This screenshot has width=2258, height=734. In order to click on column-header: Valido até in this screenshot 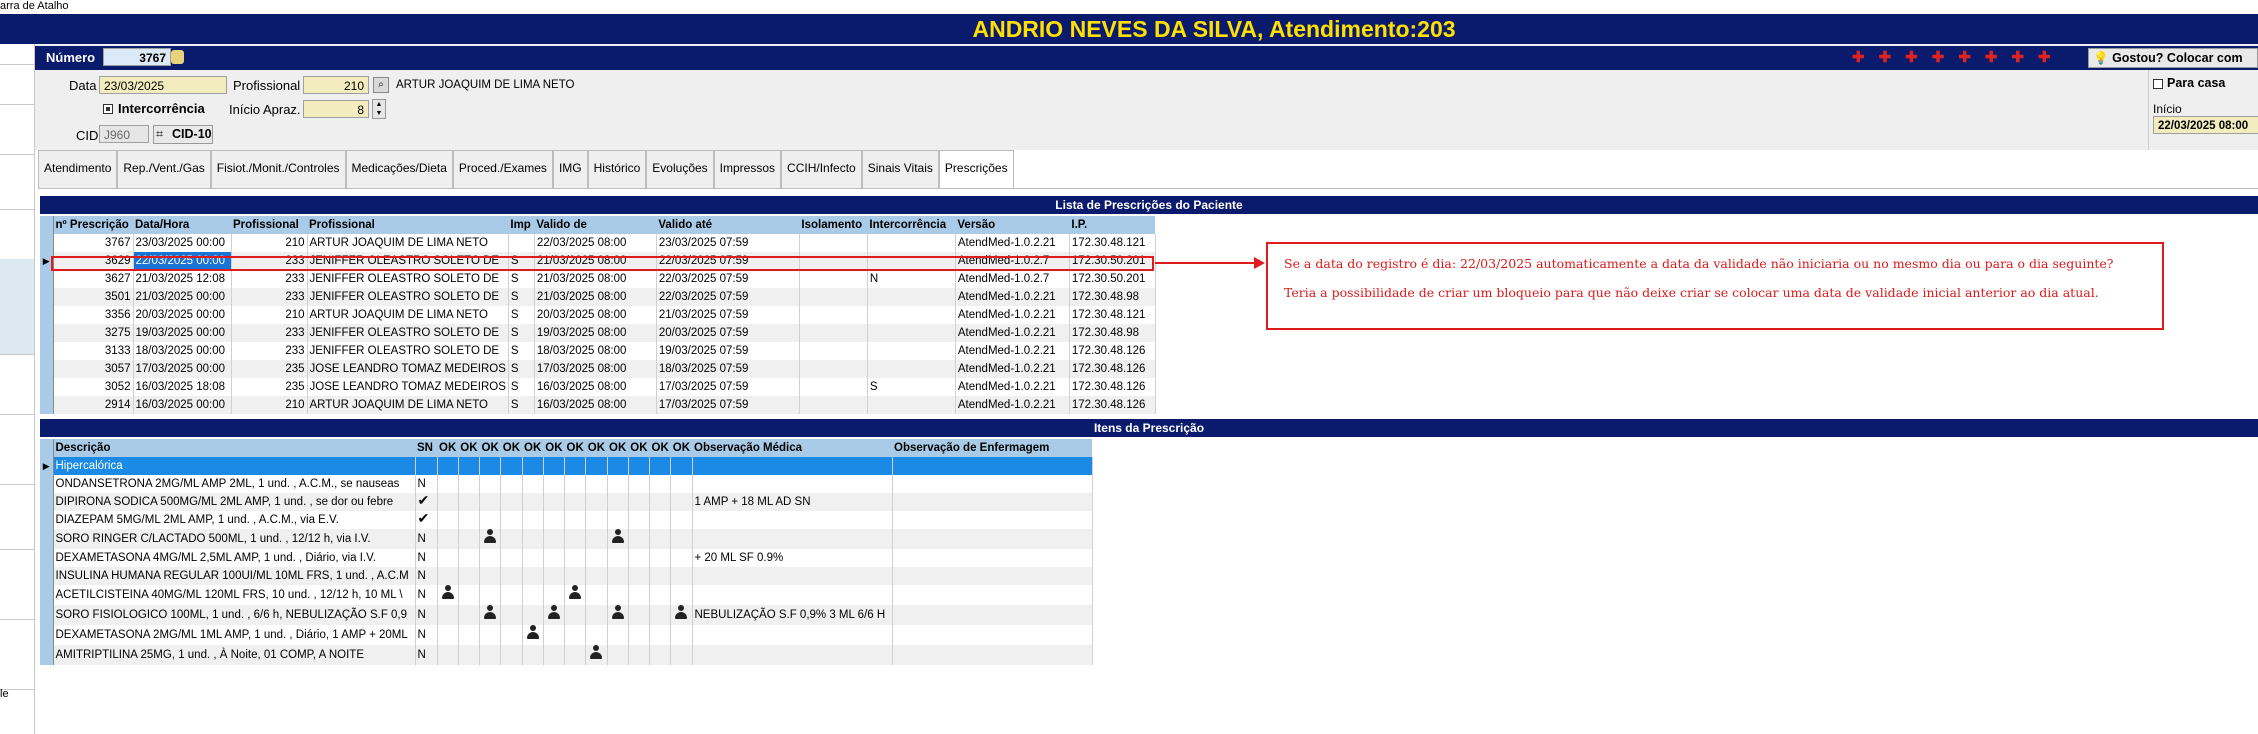, I will do `click(728, 225)`.